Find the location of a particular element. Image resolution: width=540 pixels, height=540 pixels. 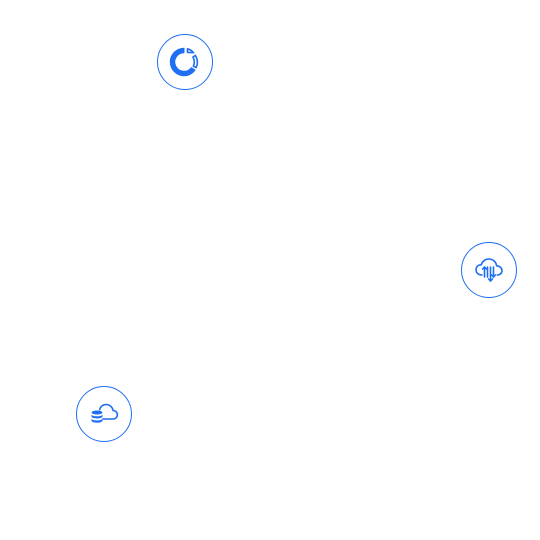

pie-chart-badge is located at coordinates (185, 62).